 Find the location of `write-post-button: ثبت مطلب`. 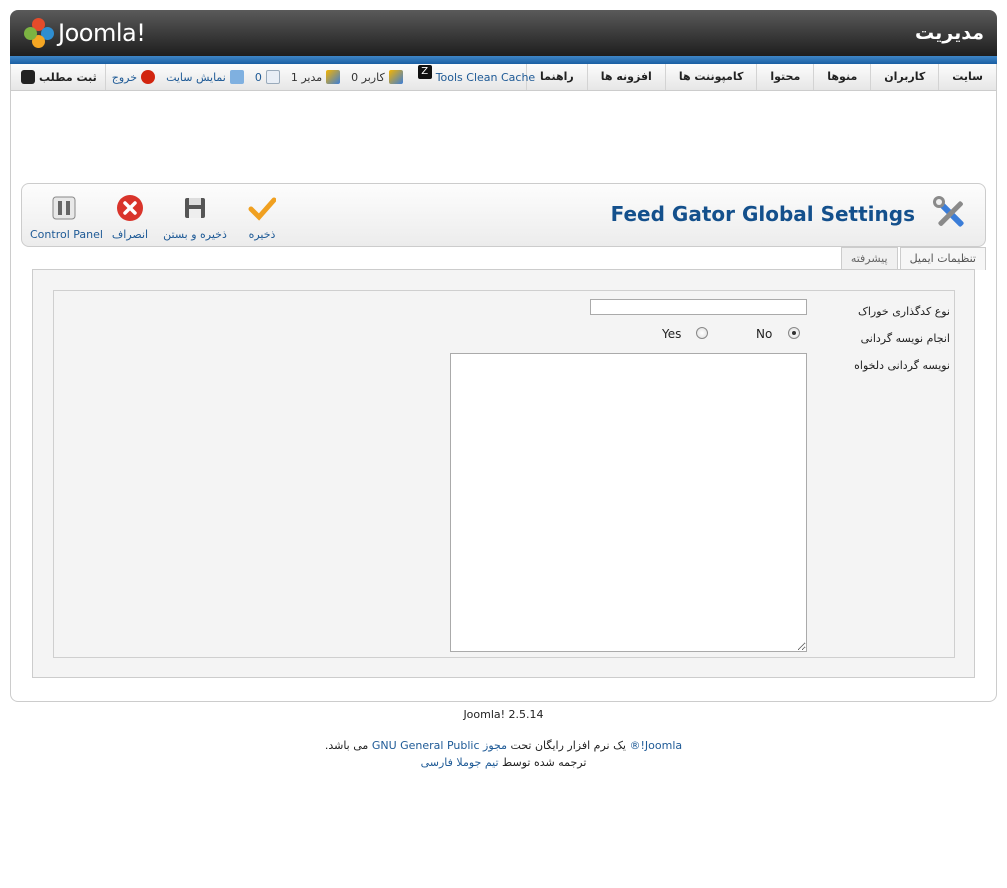

write-post-button: ثبت مطلب is located at coordinates (58, 77).